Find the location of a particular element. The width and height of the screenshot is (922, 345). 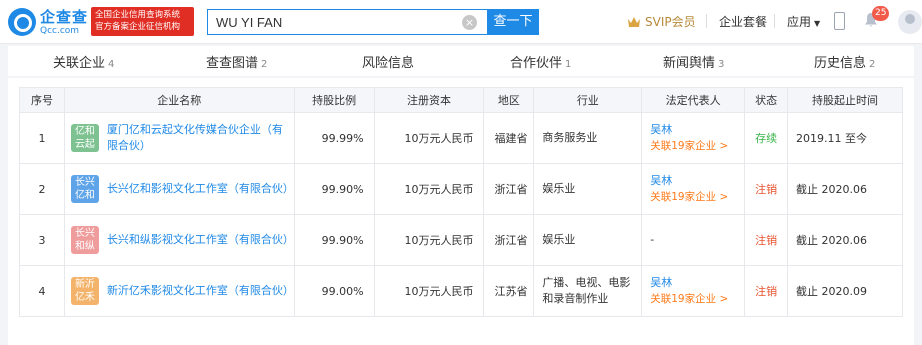

col-header-legal-rep: 法定代表人 is located at coordinates (693, 100).